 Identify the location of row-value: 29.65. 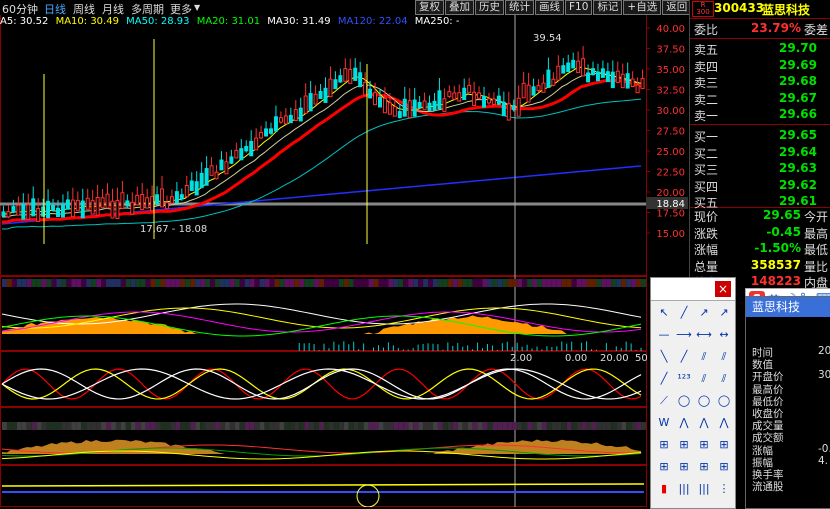
(782, 215).